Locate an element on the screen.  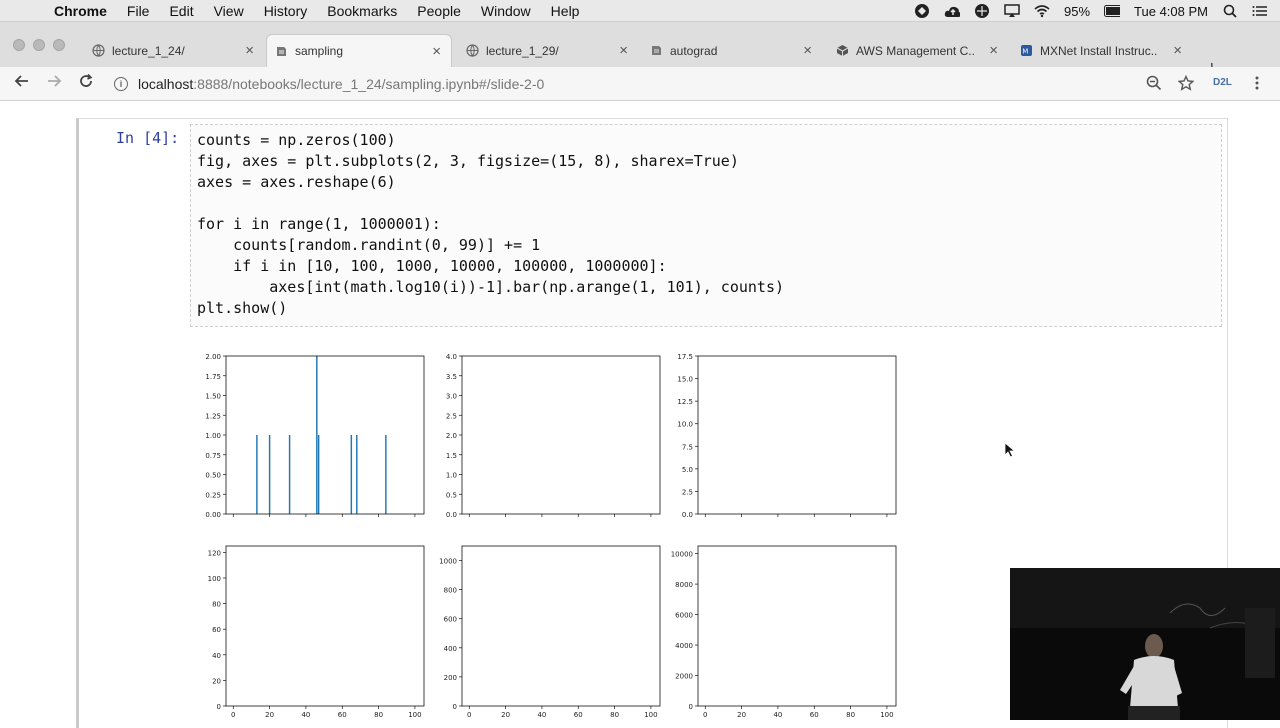
airplay-icon is located at coordinates (1012, 11).